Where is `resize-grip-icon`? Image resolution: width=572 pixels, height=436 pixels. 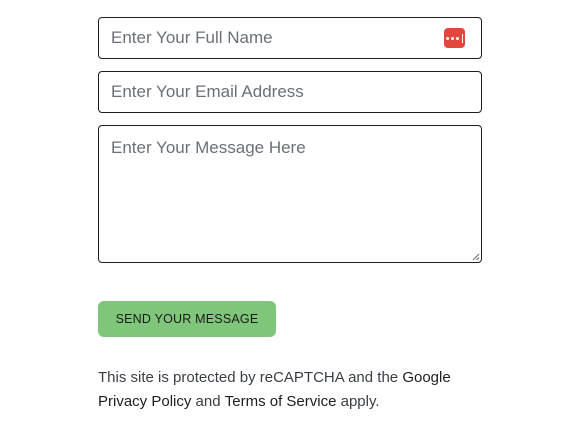
resize-grip-icon is located at coordinates (476, 257).